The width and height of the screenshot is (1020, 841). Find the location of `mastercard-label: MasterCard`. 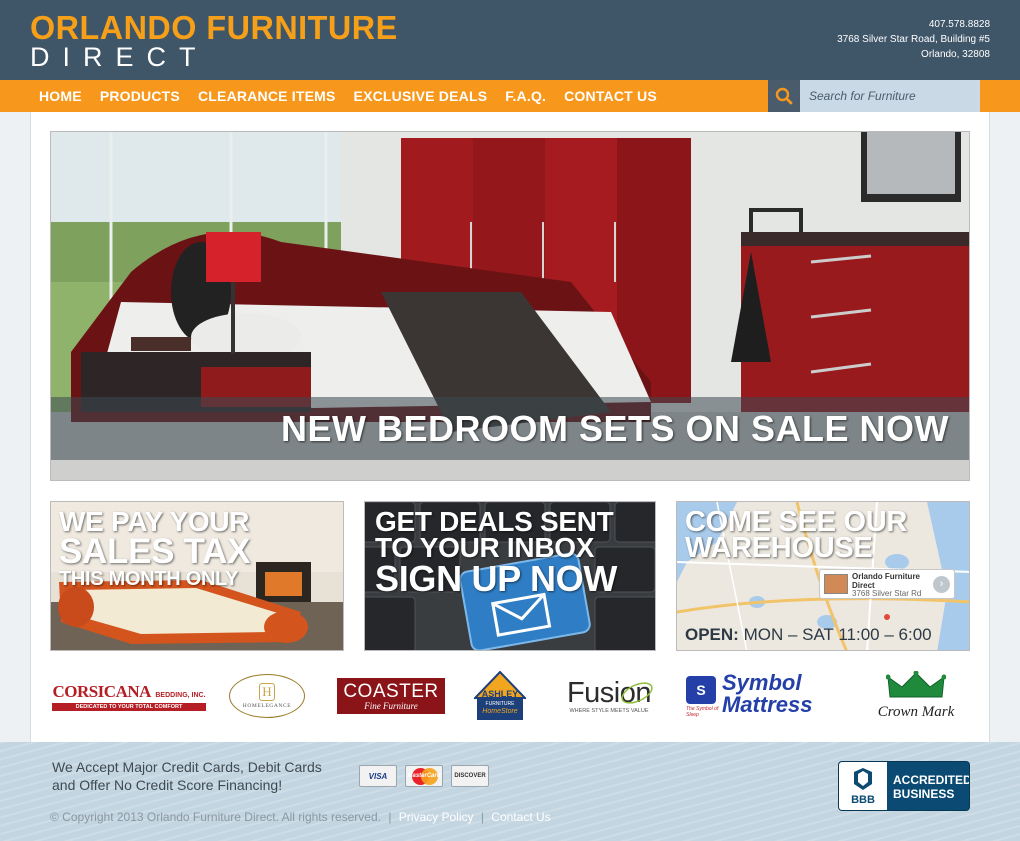

mastercard-label: MasterCard is located at coordinates (424, 776).